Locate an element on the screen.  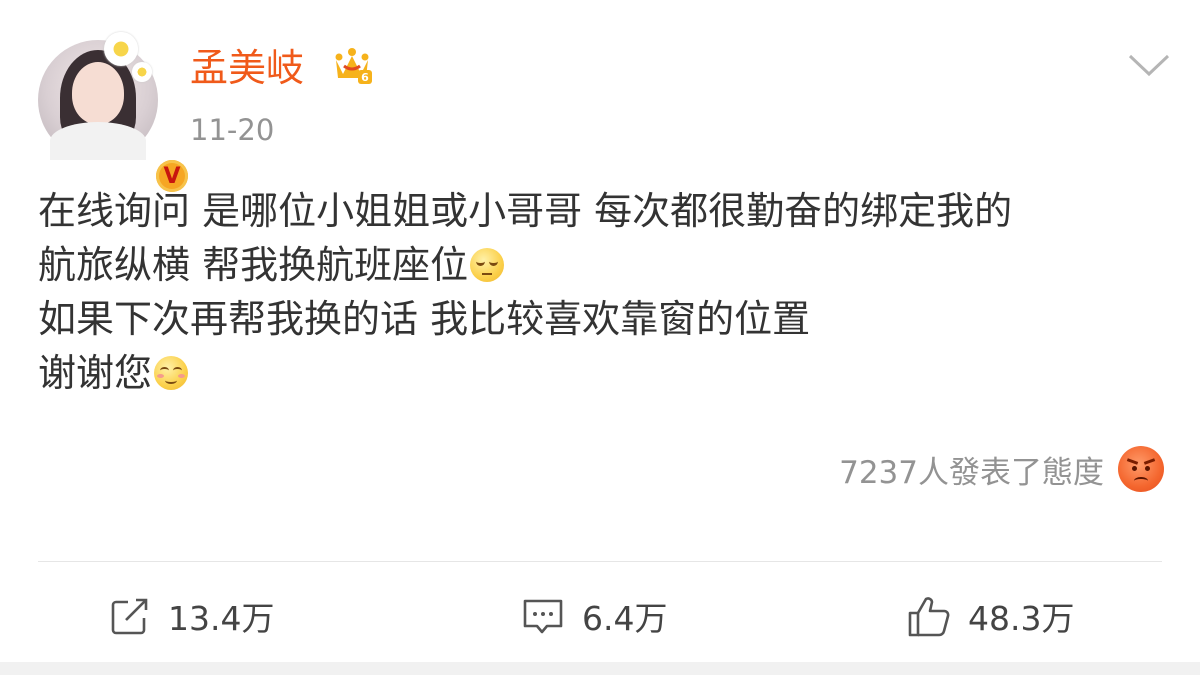
comment-button: 6.4万 is located at coordinates (593, 616).